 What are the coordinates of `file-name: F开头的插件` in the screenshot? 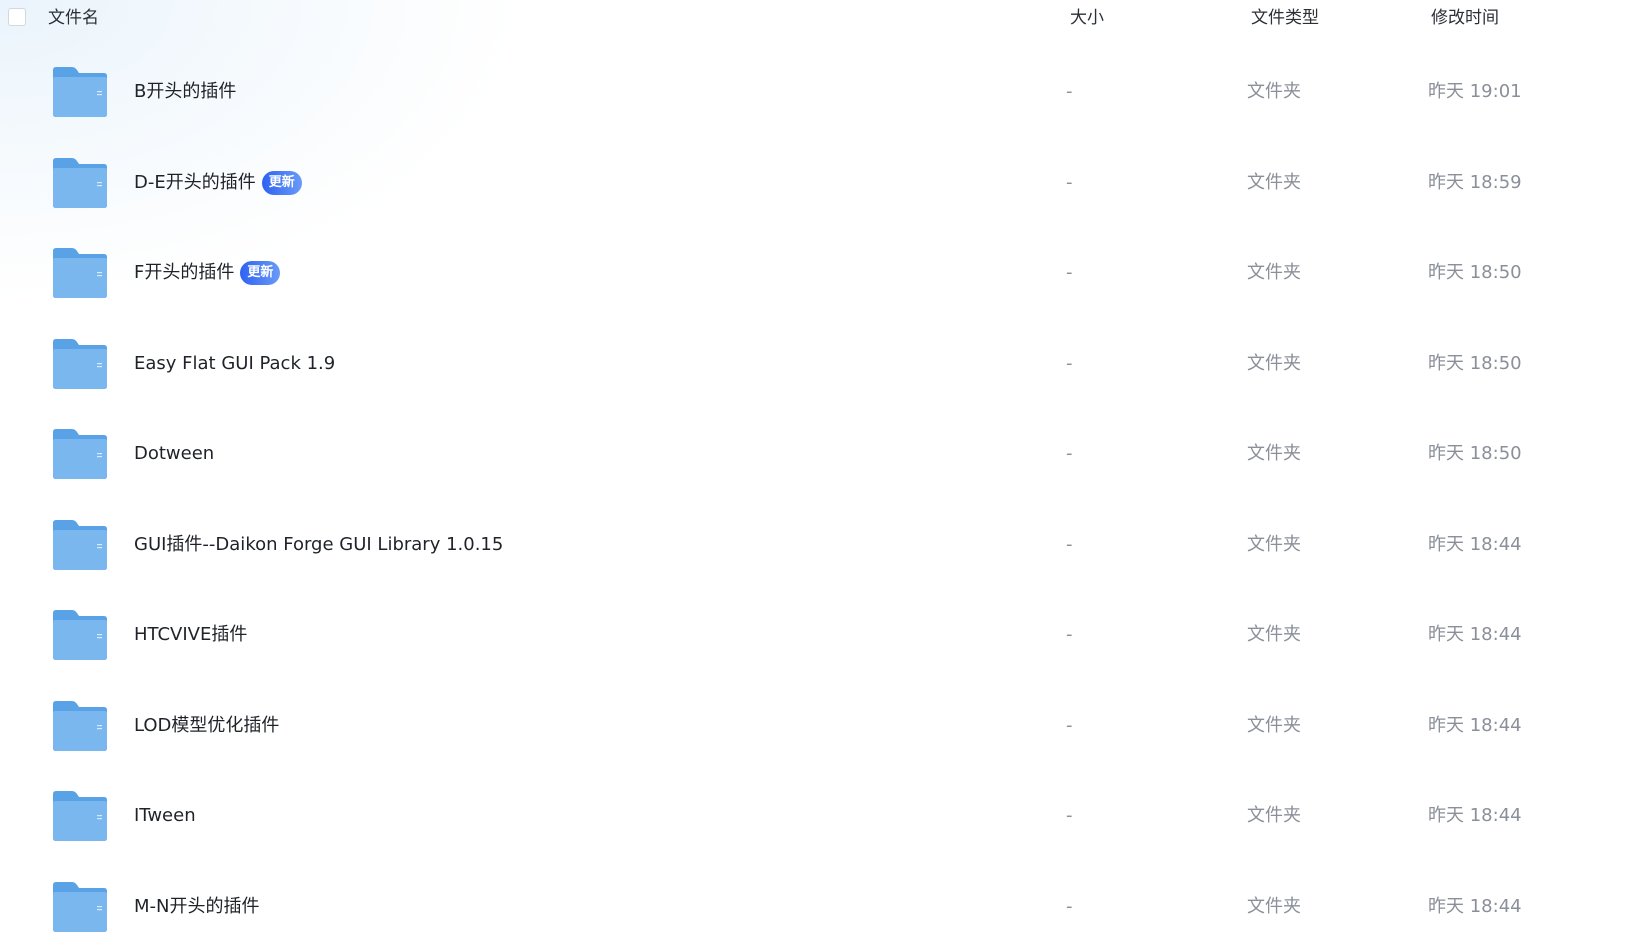 It's located at (184, 273).